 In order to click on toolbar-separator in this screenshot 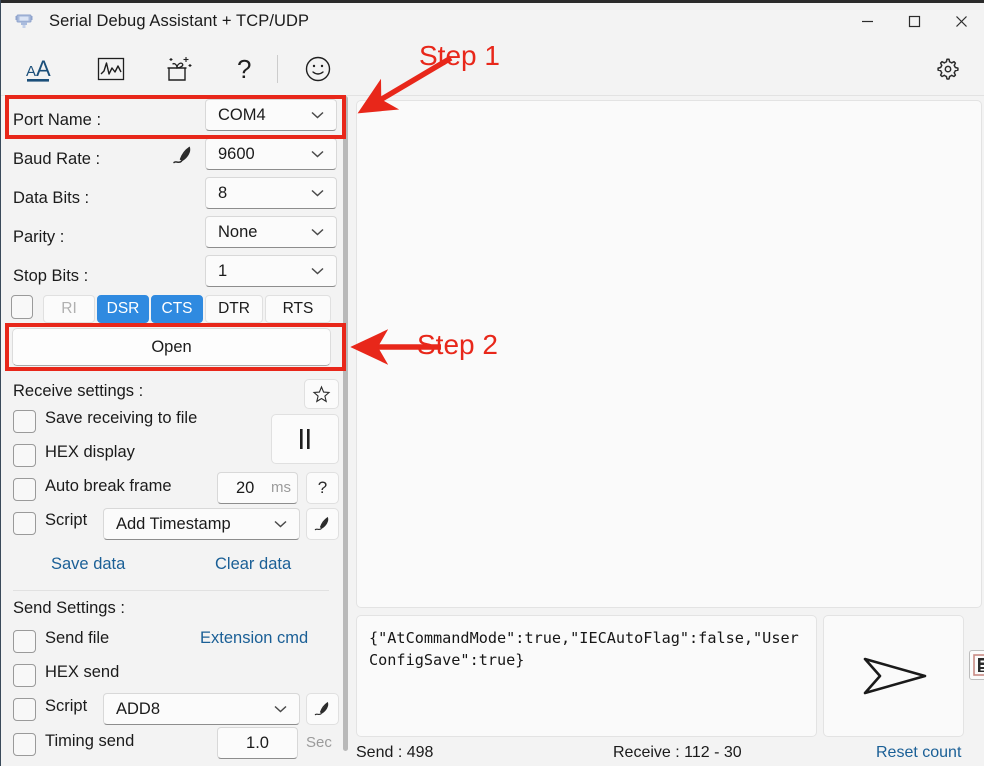, I will do `click(277, 69)`.